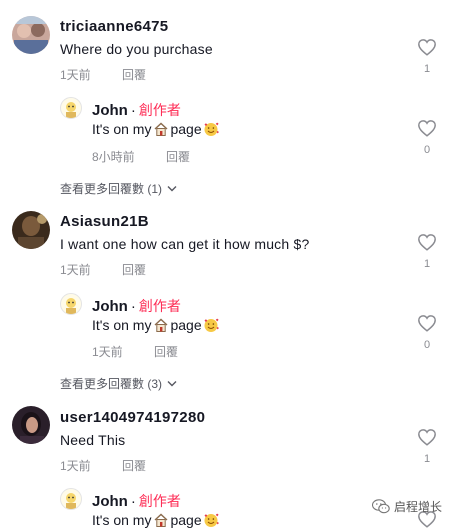  Describe the element at coordinates (141, 156) in the screenshot. I see `reply-meta: 8小時前 回覆` at that location.